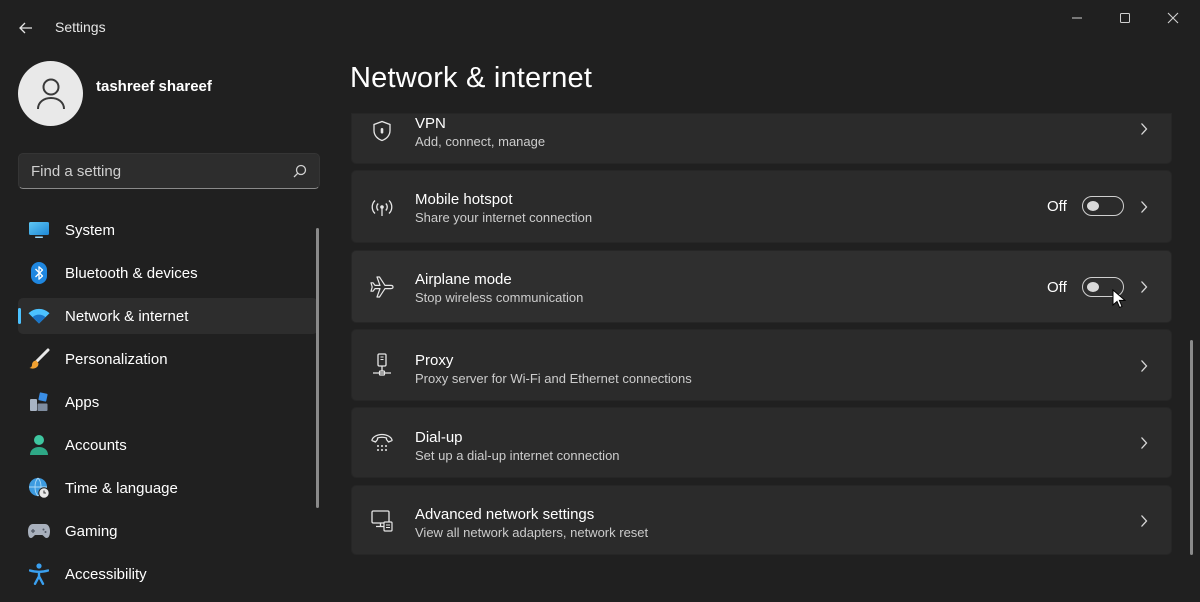  I want to click on mouse-cursor-icon, so click(1119, 299).